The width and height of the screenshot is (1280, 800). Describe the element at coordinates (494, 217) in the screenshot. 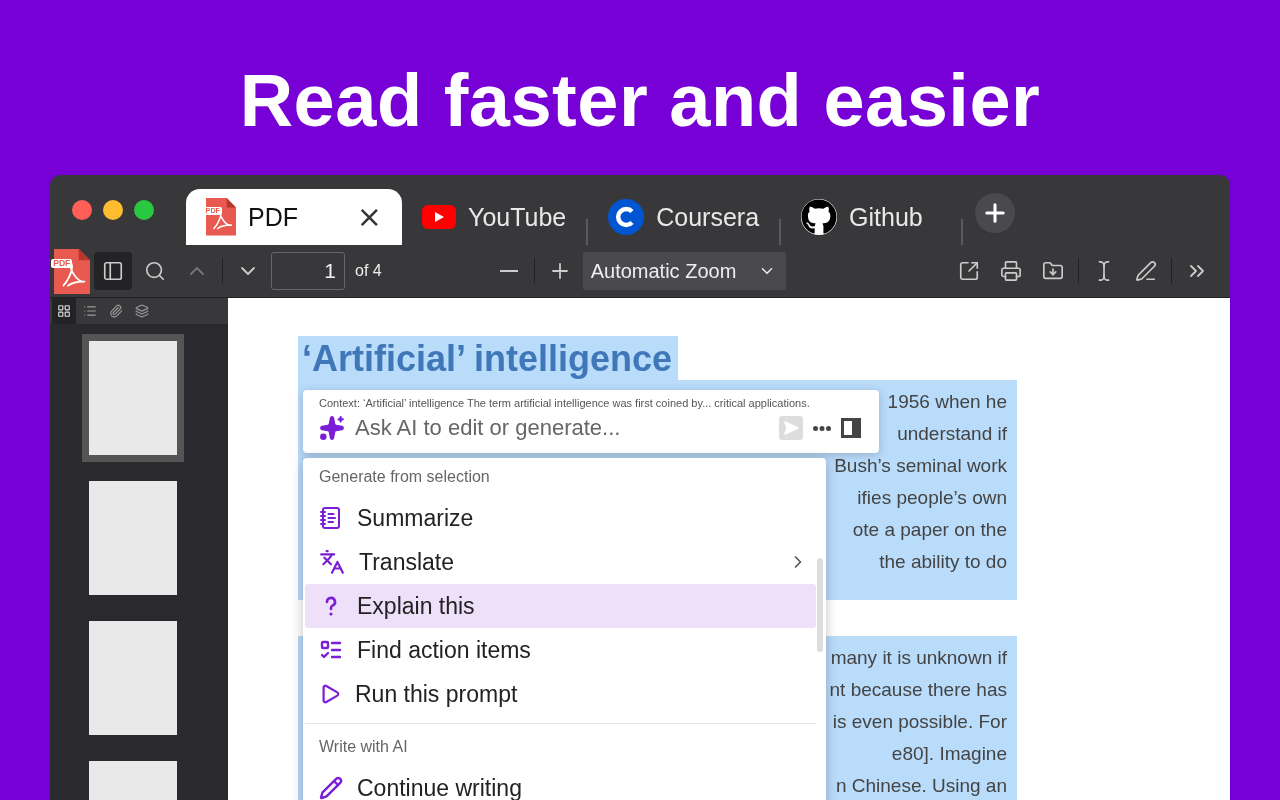

I see `browser-tab: YouTube` at that location.